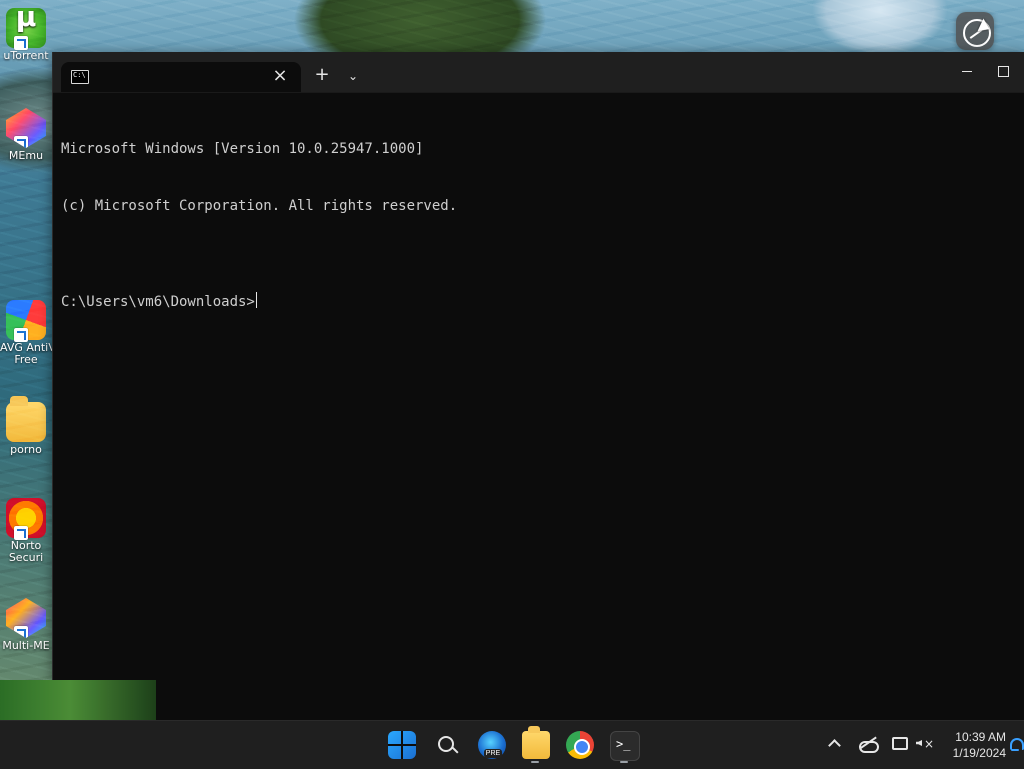 The width and height of the screenshot is (1024, 769). I want to click on desktop-icon-memu: MEmu, so click(26, 135).